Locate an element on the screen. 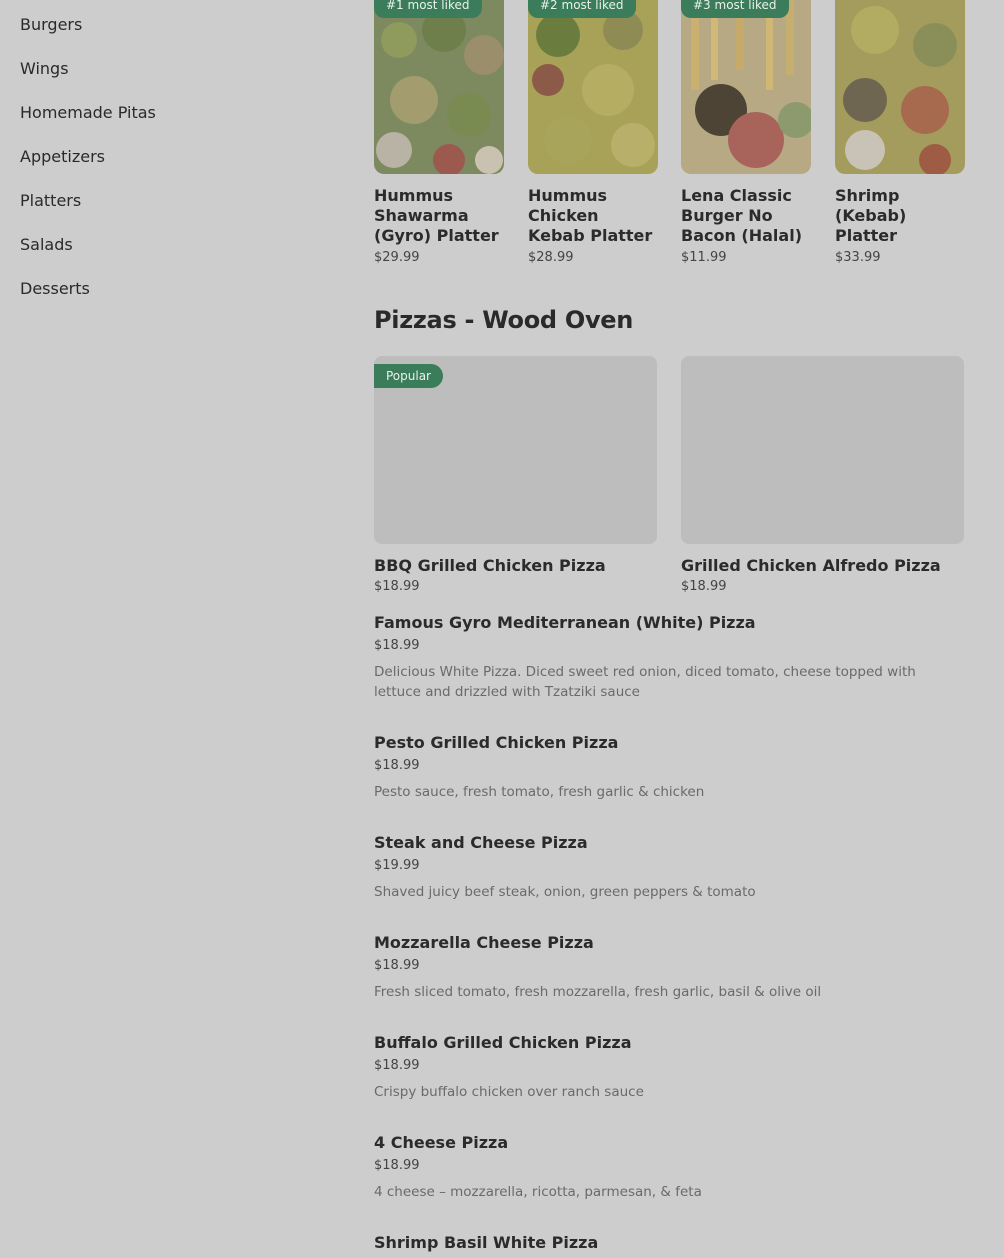 The image size is (1004, 1258). sidebar-item-burgers: Burgers is located at coordinates (170, 22).